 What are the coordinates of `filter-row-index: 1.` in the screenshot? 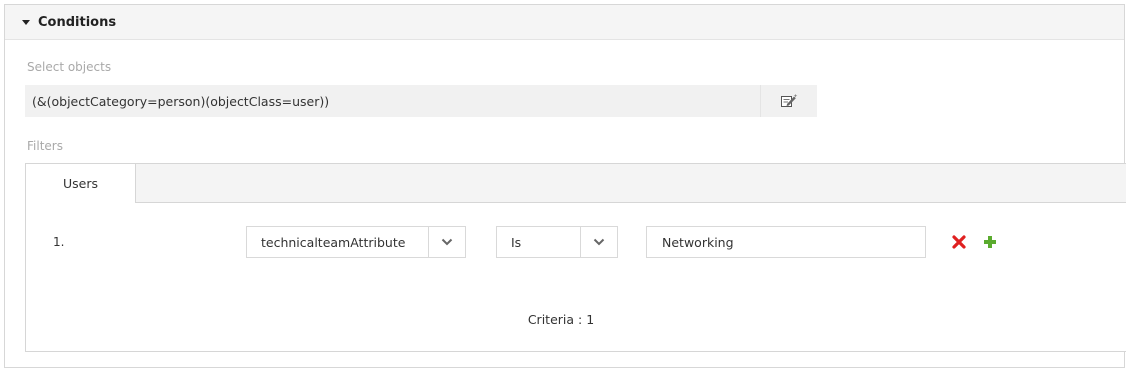 It's located at (59, 242).